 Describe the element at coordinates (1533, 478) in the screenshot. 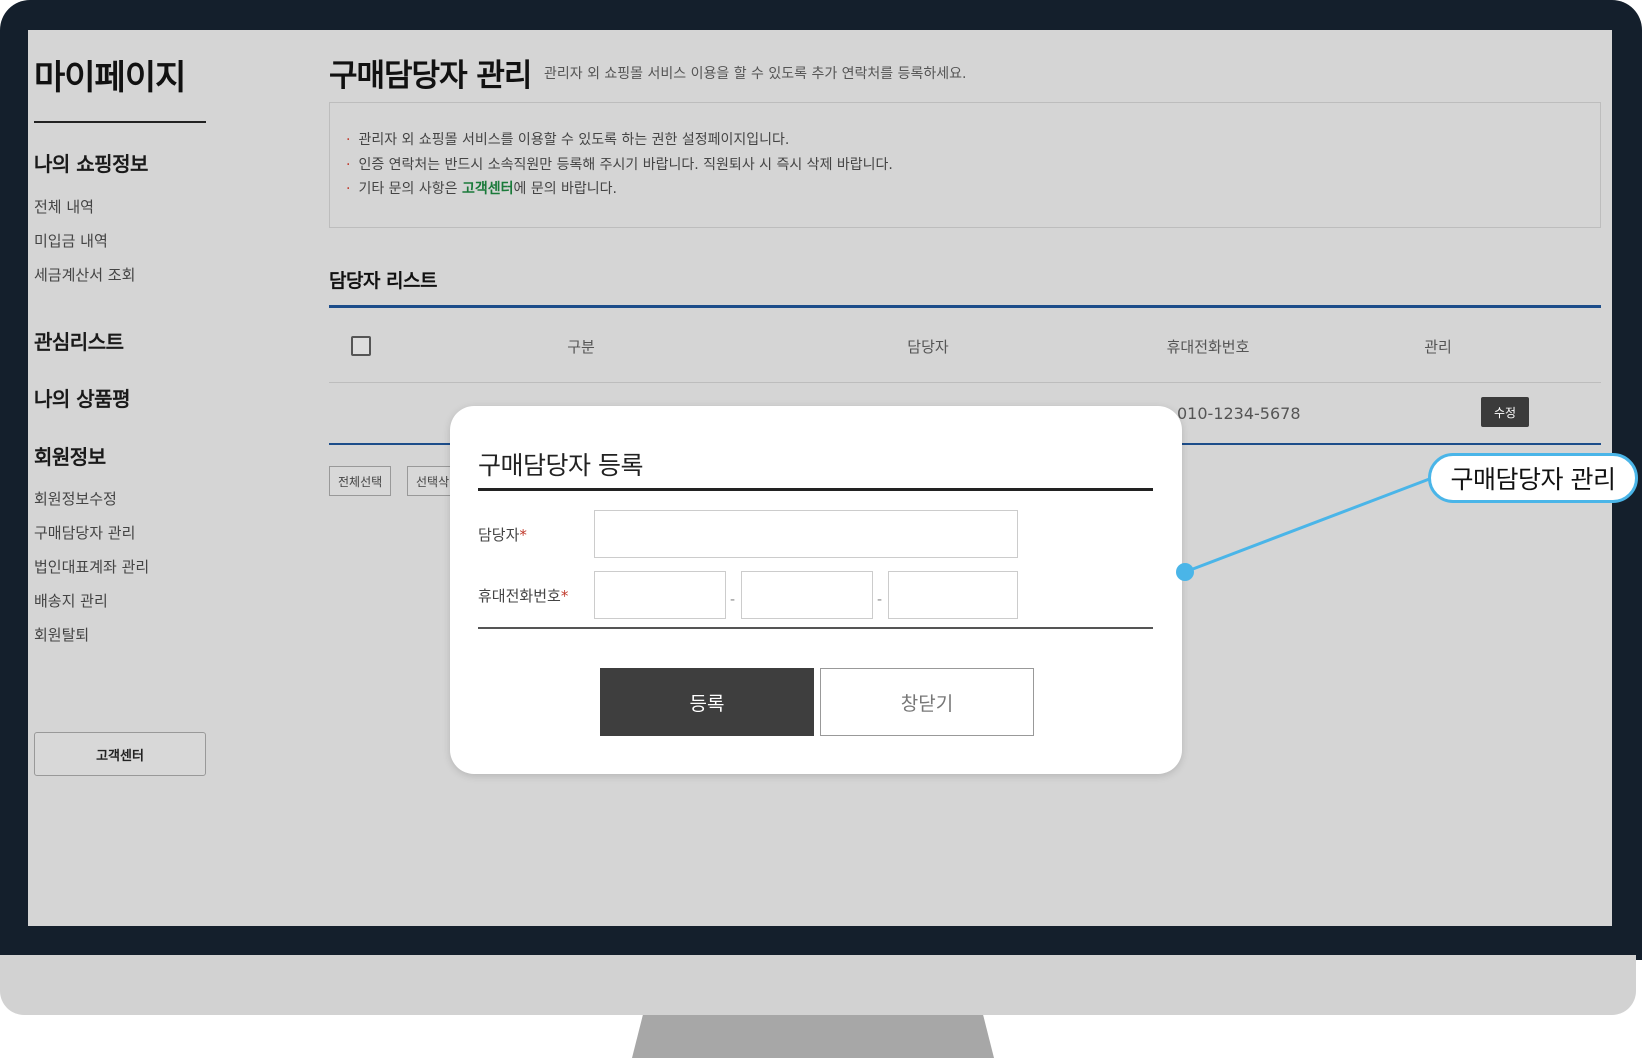

I see `callout-label: 구매담당자 관리` at that location.